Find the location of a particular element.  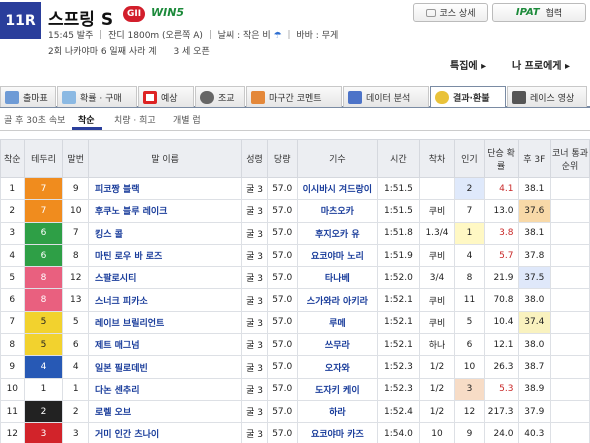

col-gate: 테두리 is located at coordinates (43, 158).